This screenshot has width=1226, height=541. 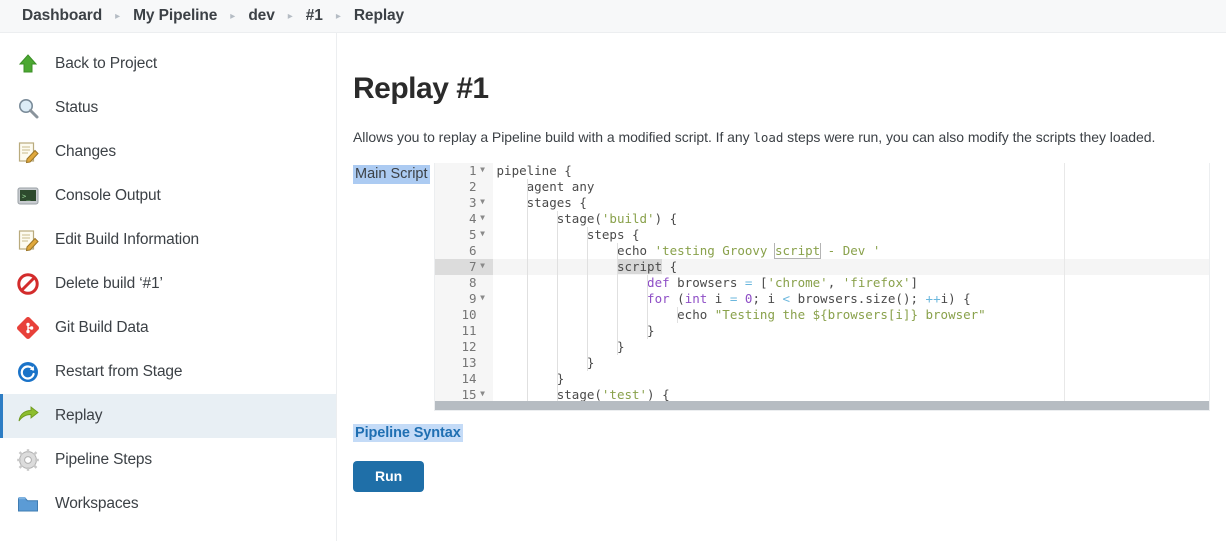 I want to click on code-line: 11▼ }, so click(x=821, y=331).